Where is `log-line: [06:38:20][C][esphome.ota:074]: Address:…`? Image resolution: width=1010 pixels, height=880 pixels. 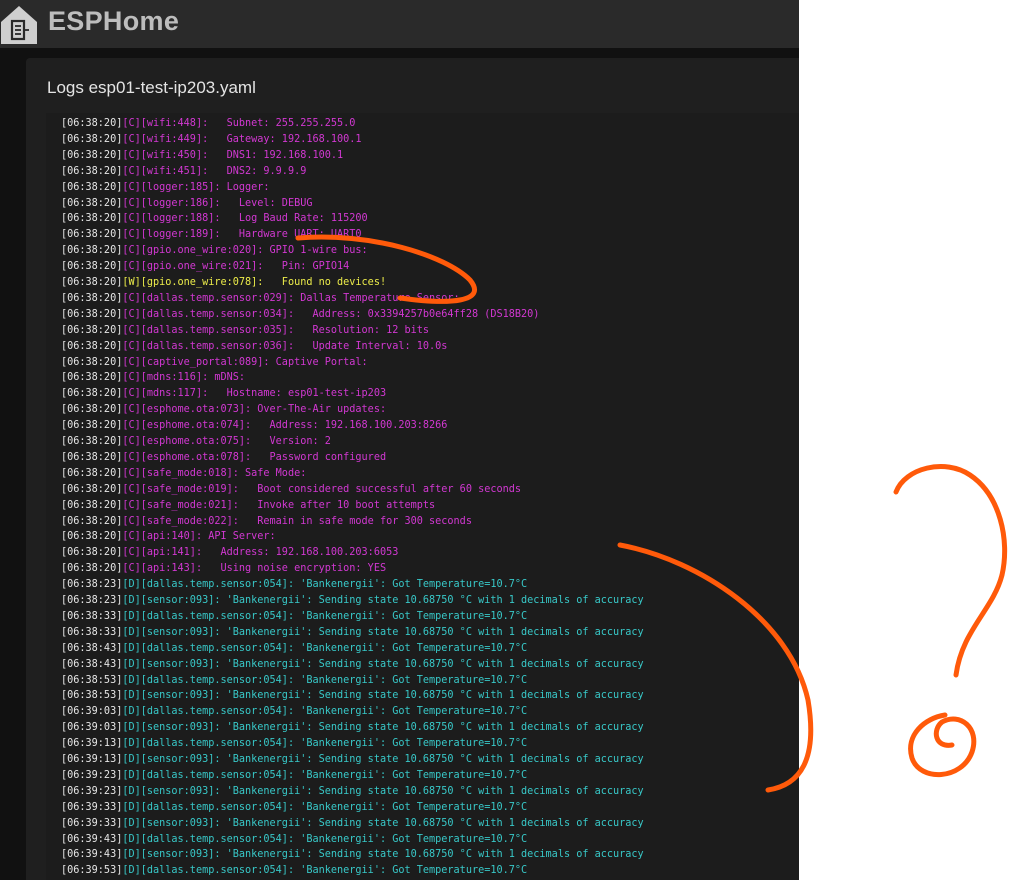 log-line: [06:38:20][C][esphome.ota:074]: Address:… is located at coordinates (254, 426).